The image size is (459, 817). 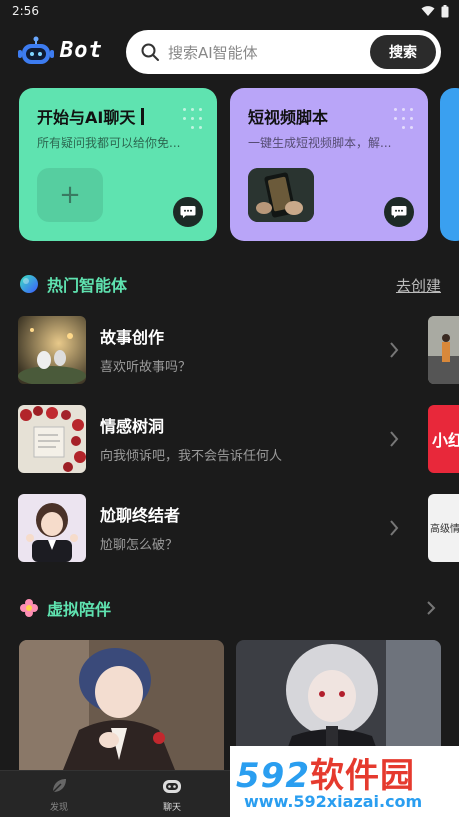 What do you see at coordinates (140, 515) in the screenshot?
I see `agent-name: 尬聊终结者` at bounding box center [140, 515].